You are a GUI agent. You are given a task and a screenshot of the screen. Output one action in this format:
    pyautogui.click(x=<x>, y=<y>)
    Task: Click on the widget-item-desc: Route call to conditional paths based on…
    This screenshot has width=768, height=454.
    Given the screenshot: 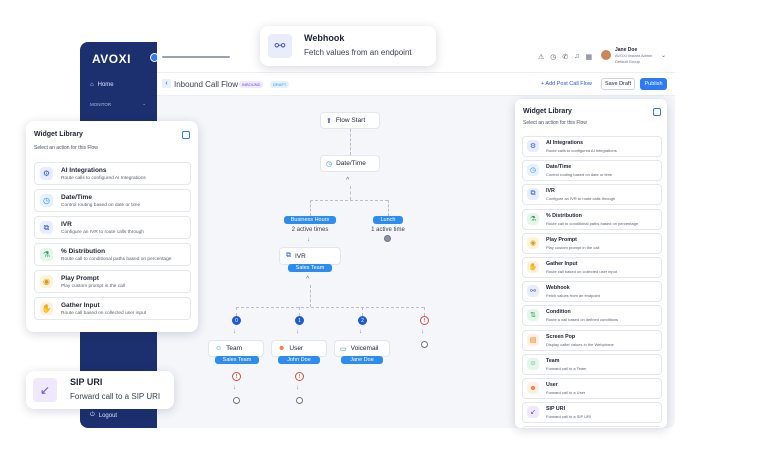 What is the action you would take?
    pyautogui.click(x=116, y=259)
    